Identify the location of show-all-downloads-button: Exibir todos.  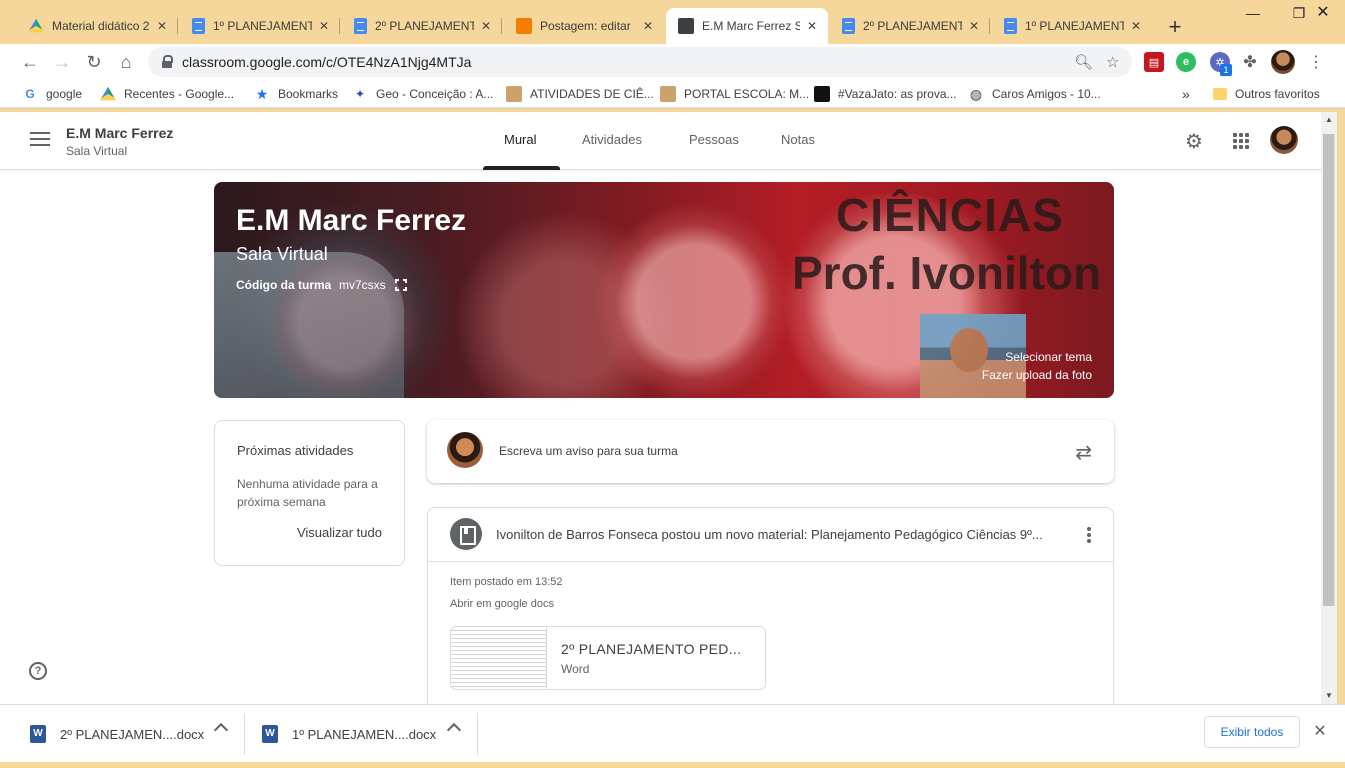
(1252, 732).